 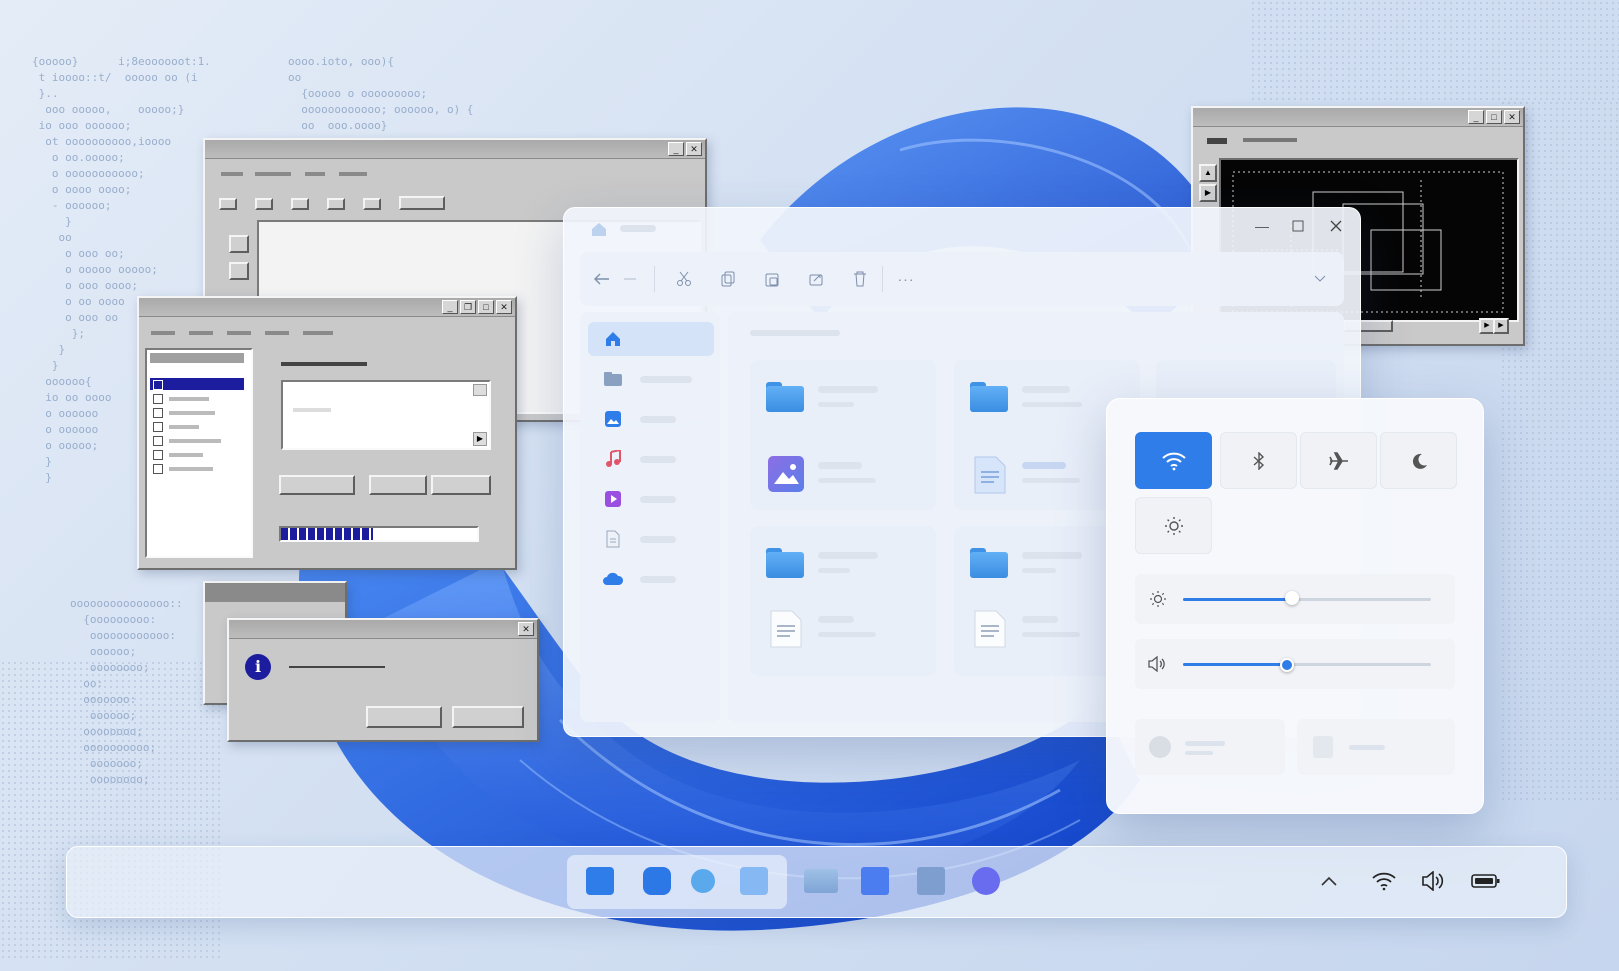 I want to click on title-bar: _ ✕, so click(x=455, y=149).